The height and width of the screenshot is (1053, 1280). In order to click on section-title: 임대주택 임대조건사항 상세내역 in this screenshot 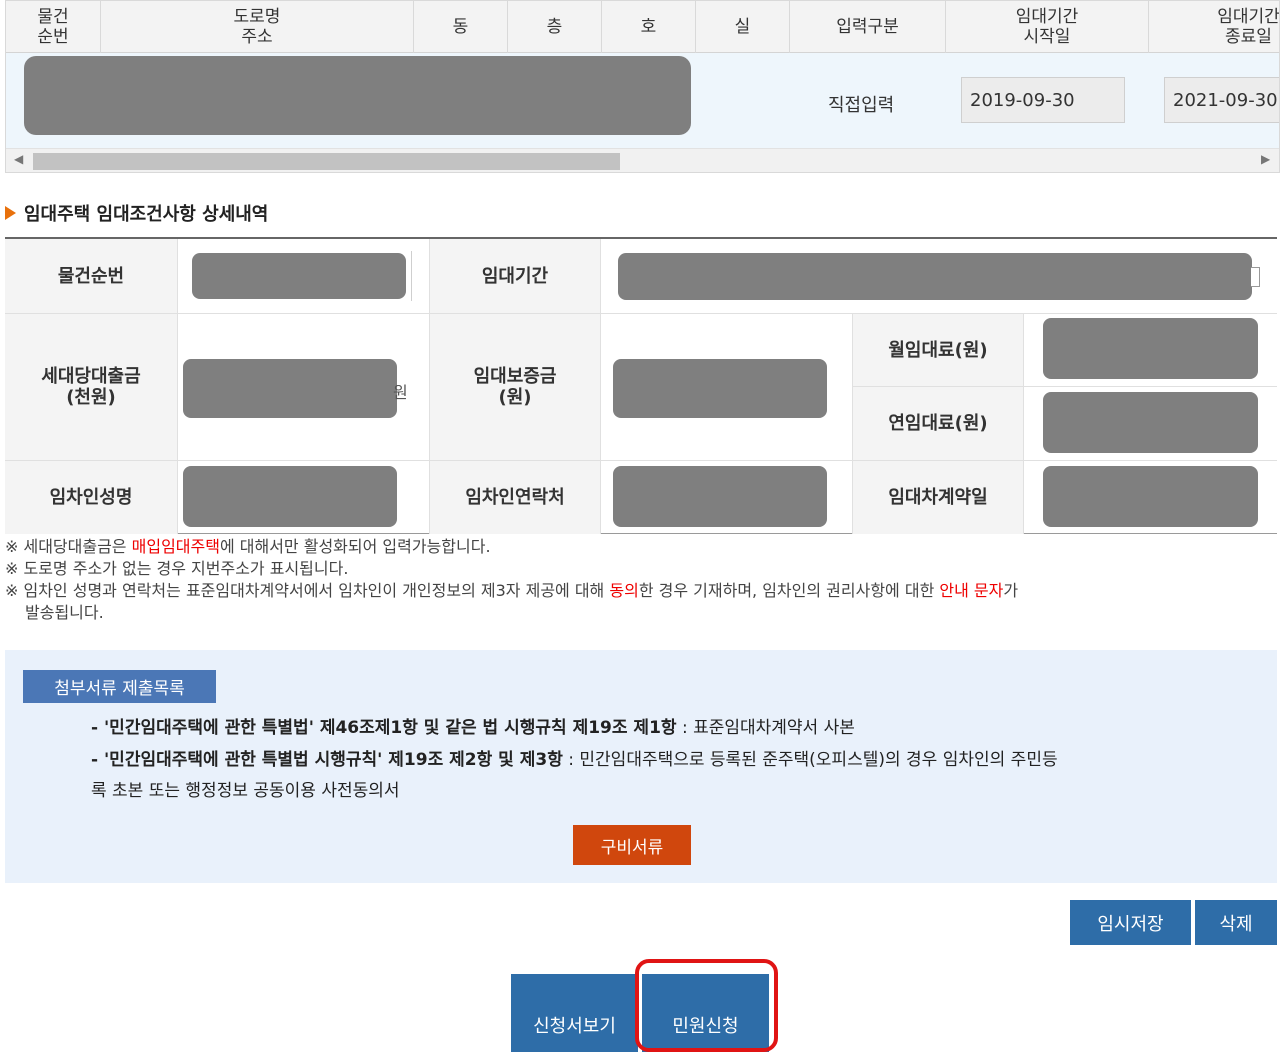, I will do `click(136, 213)`.